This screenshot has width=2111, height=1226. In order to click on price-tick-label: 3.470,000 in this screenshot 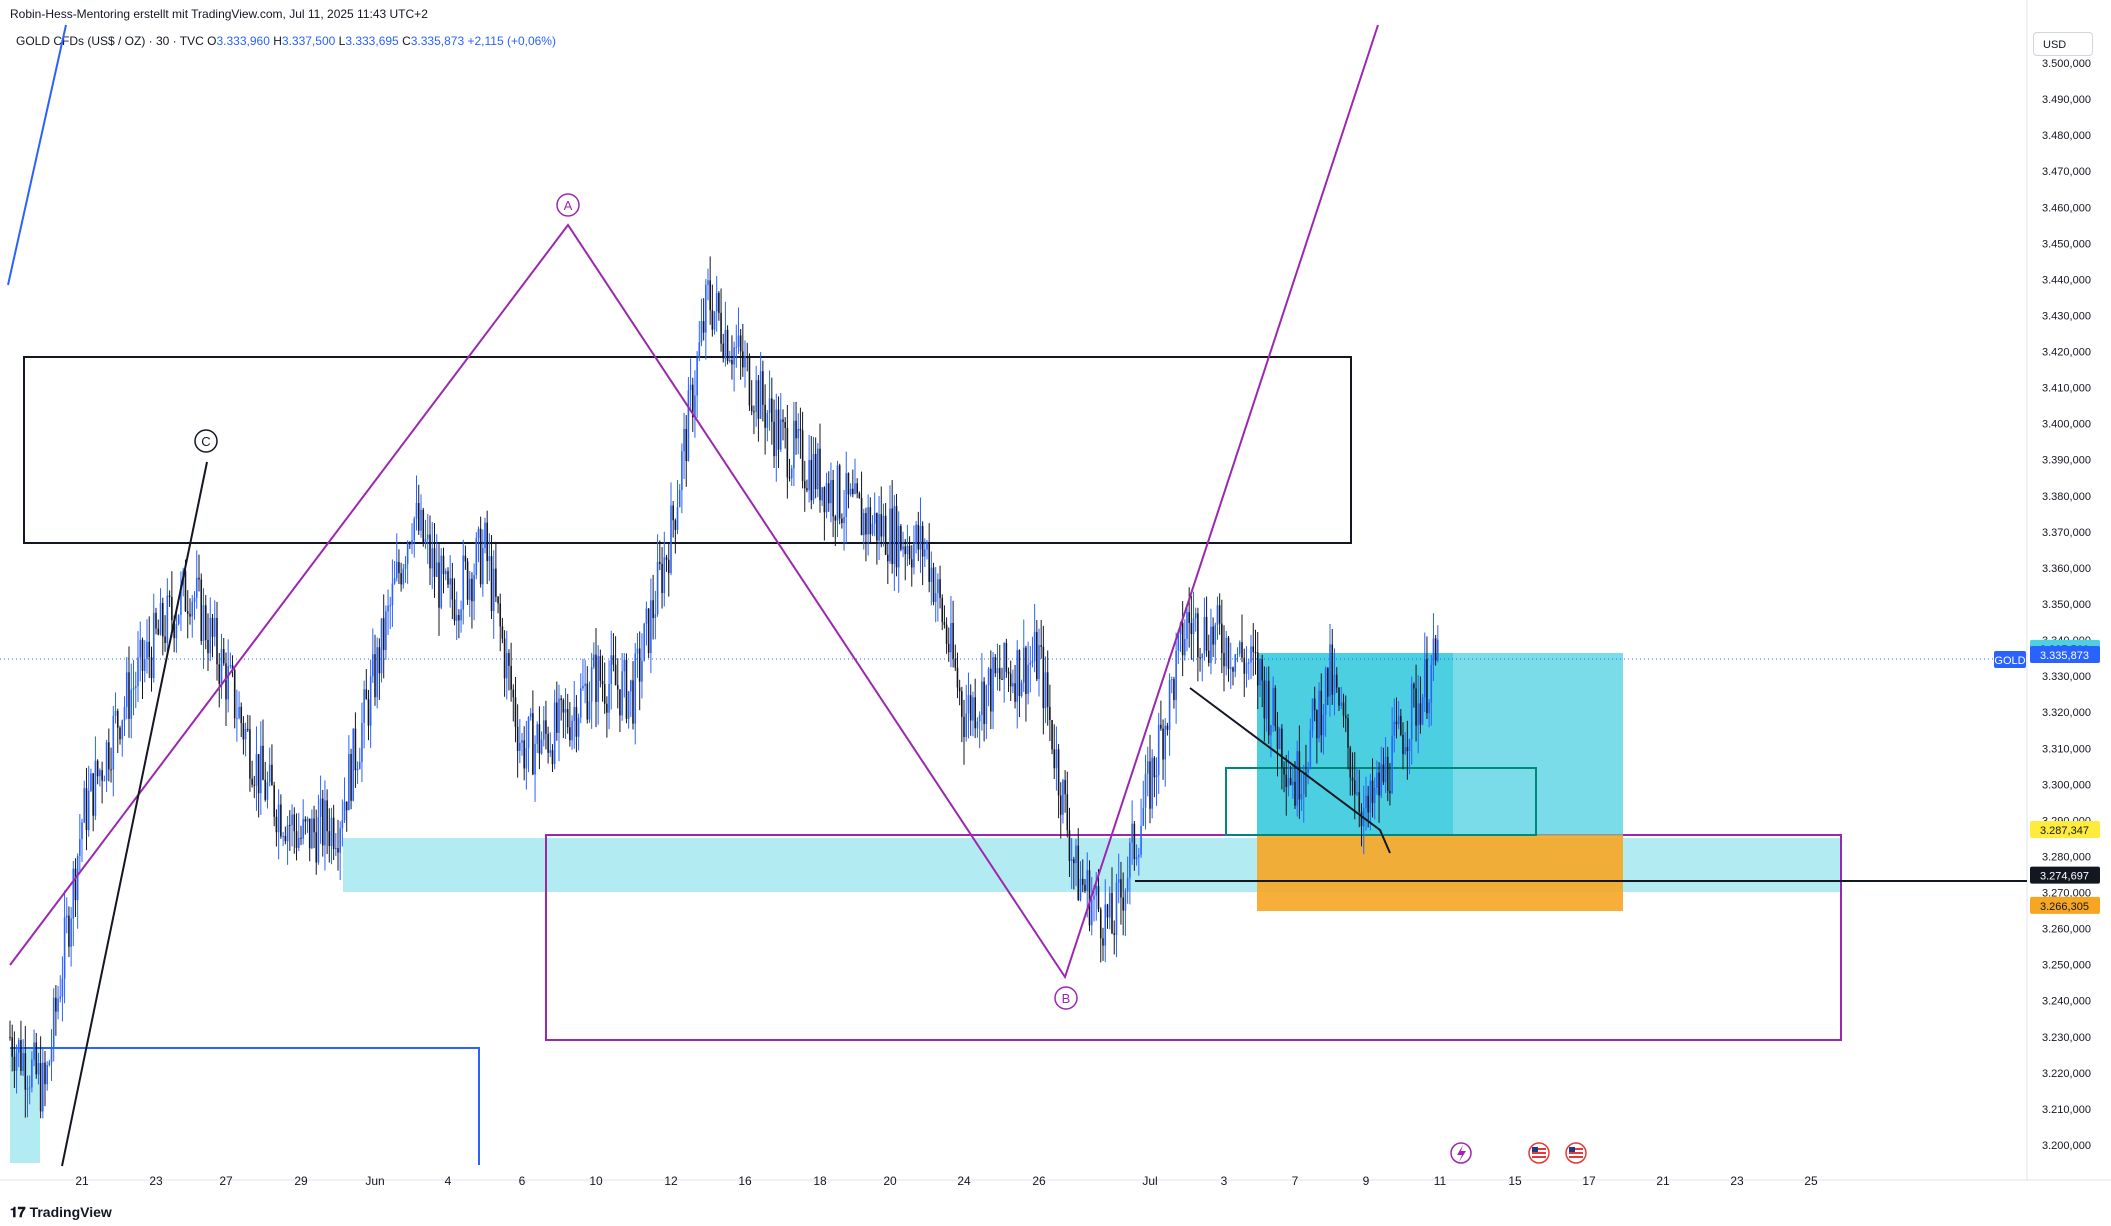, I will do `click(2066, 172)`.